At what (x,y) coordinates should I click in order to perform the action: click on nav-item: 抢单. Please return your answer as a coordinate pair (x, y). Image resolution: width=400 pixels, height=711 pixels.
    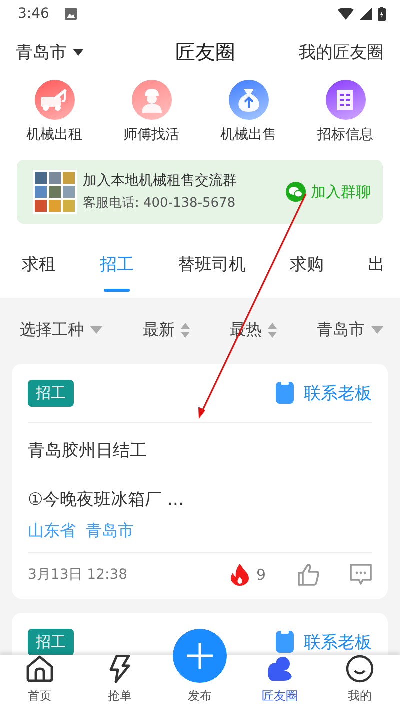
    Looking at the image, I should click on (120, 680).